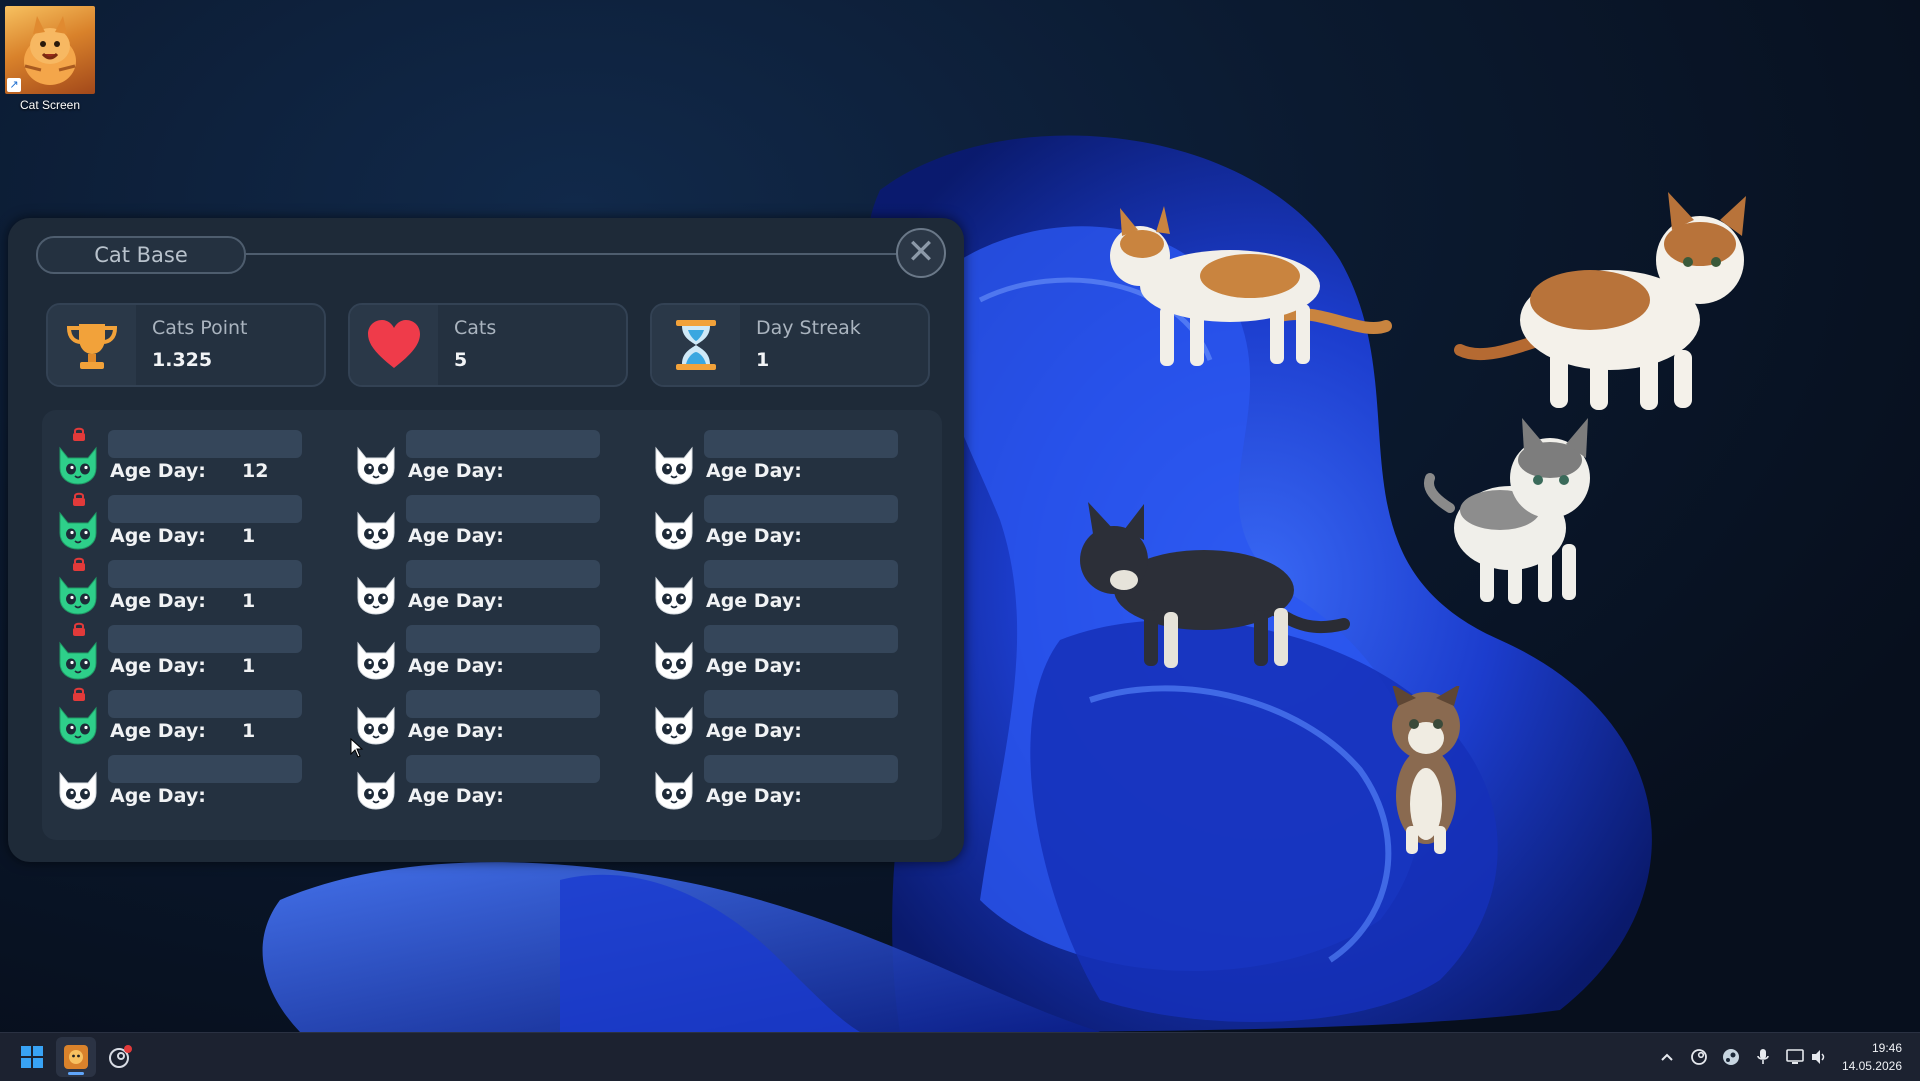 The width and height of the screenshot is (1920, 1081). Describe the element at coordinates (1819, 1057) in the screenshot. I see `volume-icon` at that location.